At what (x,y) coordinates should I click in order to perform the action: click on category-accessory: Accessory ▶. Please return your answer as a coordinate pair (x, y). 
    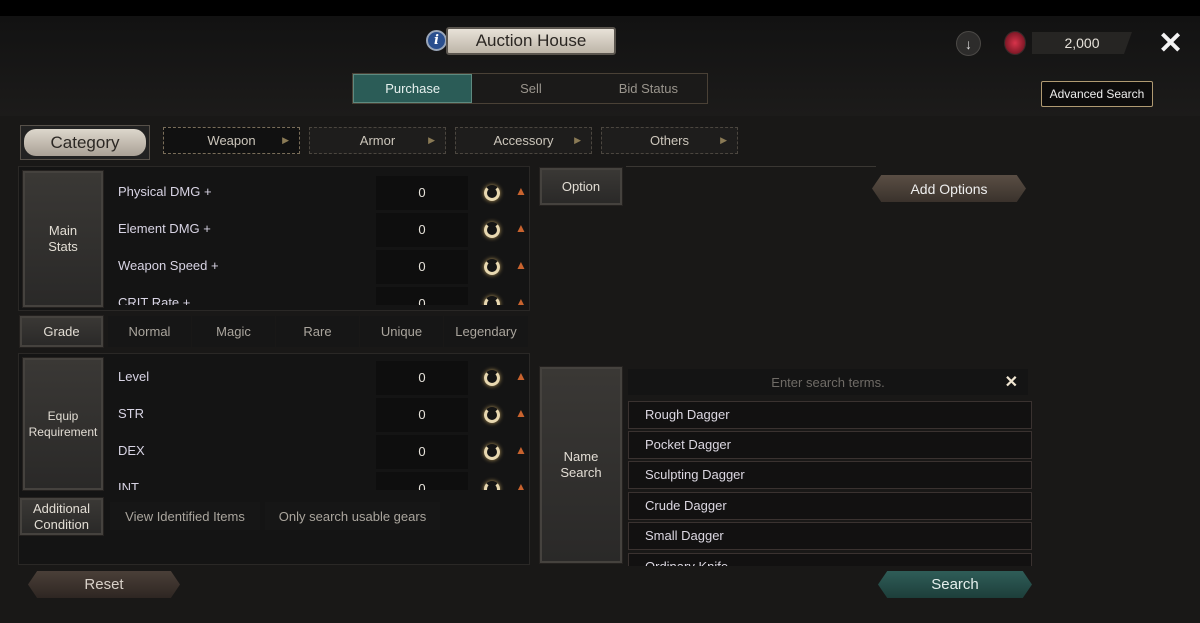
    Looking at the image, I should click on (523, 140).